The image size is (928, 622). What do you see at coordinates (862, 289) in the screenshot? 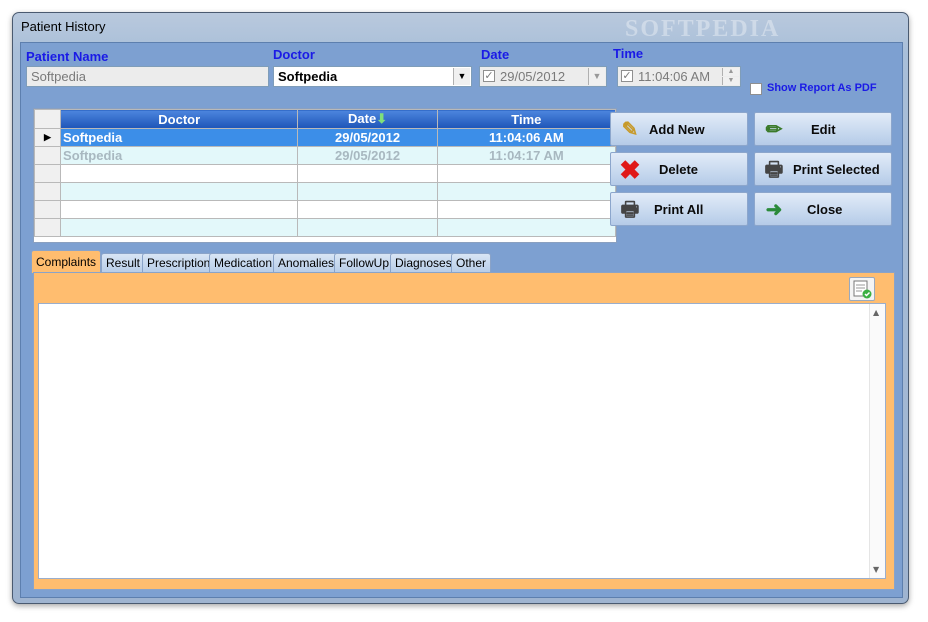
I see `document-check-icon` at bounding box center [862, 289].